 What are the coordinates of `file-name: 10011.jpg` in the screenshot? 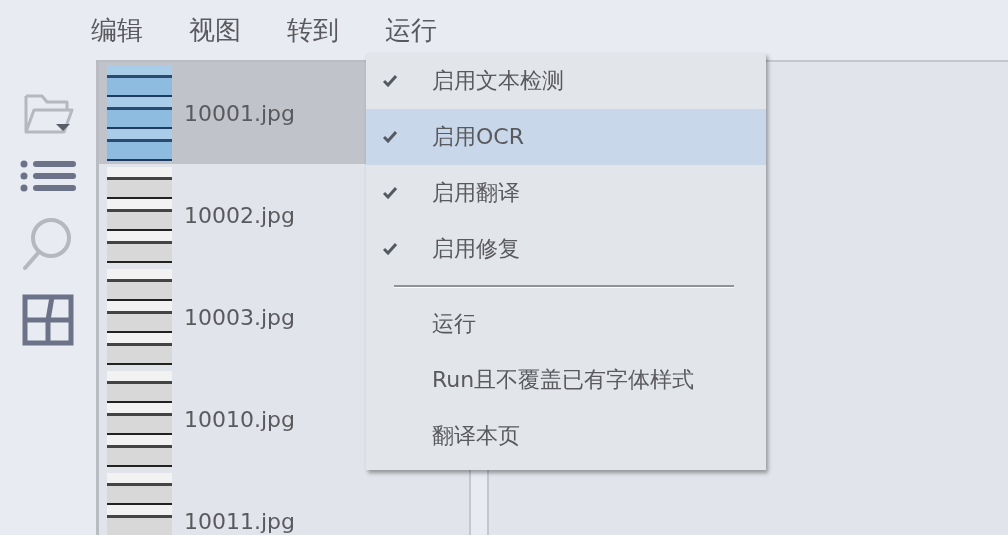 It's located at (240, 521).